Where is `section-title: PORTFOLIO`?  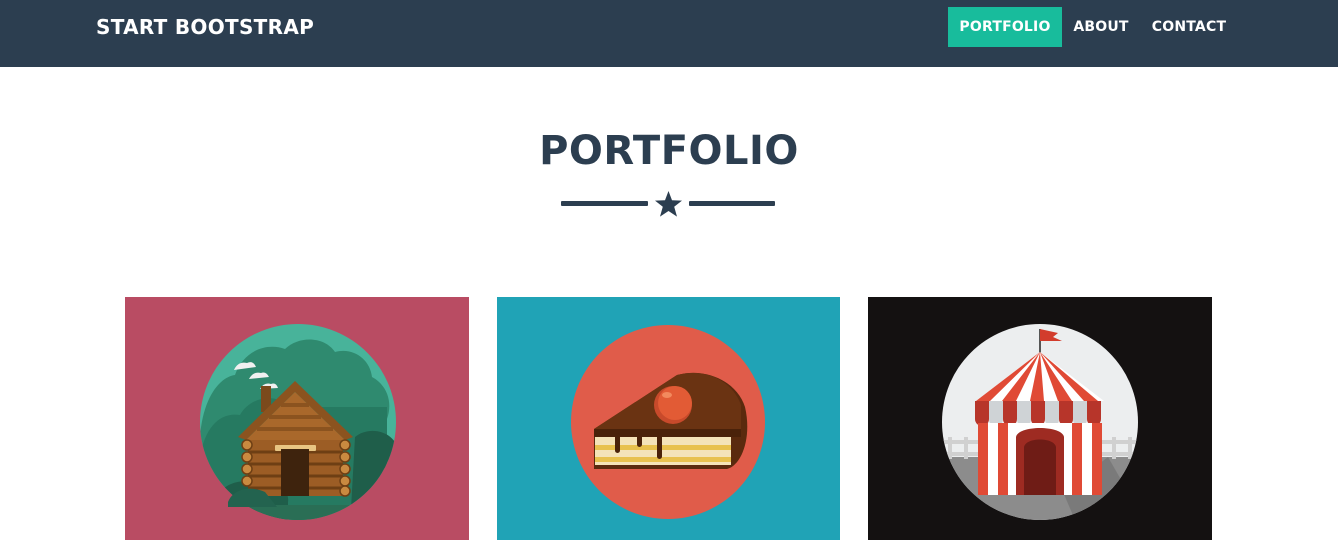 section-title: PORTFOLIO is located at coordinates (669, 151).